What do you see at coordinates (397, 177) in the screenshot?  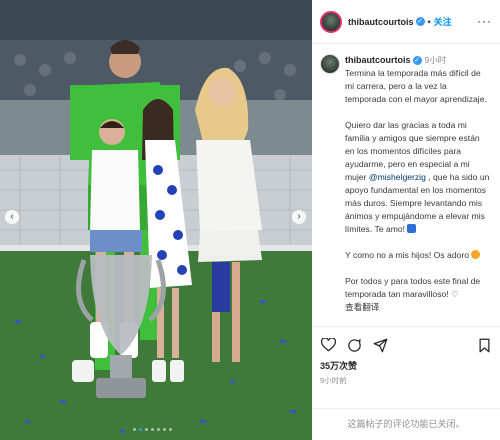 I see `mention-link: @mishelgerzig` at bounding box center [397, 177].